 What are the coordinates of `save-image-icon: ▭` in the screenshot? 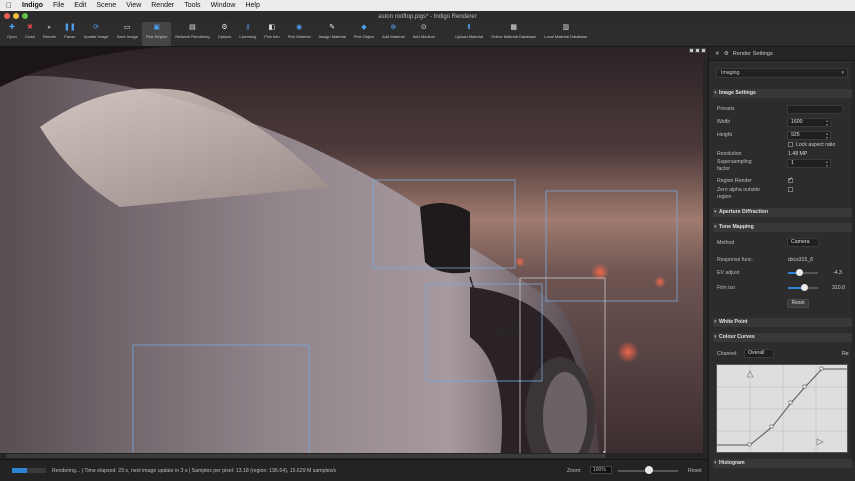 It's located at (127, 27).